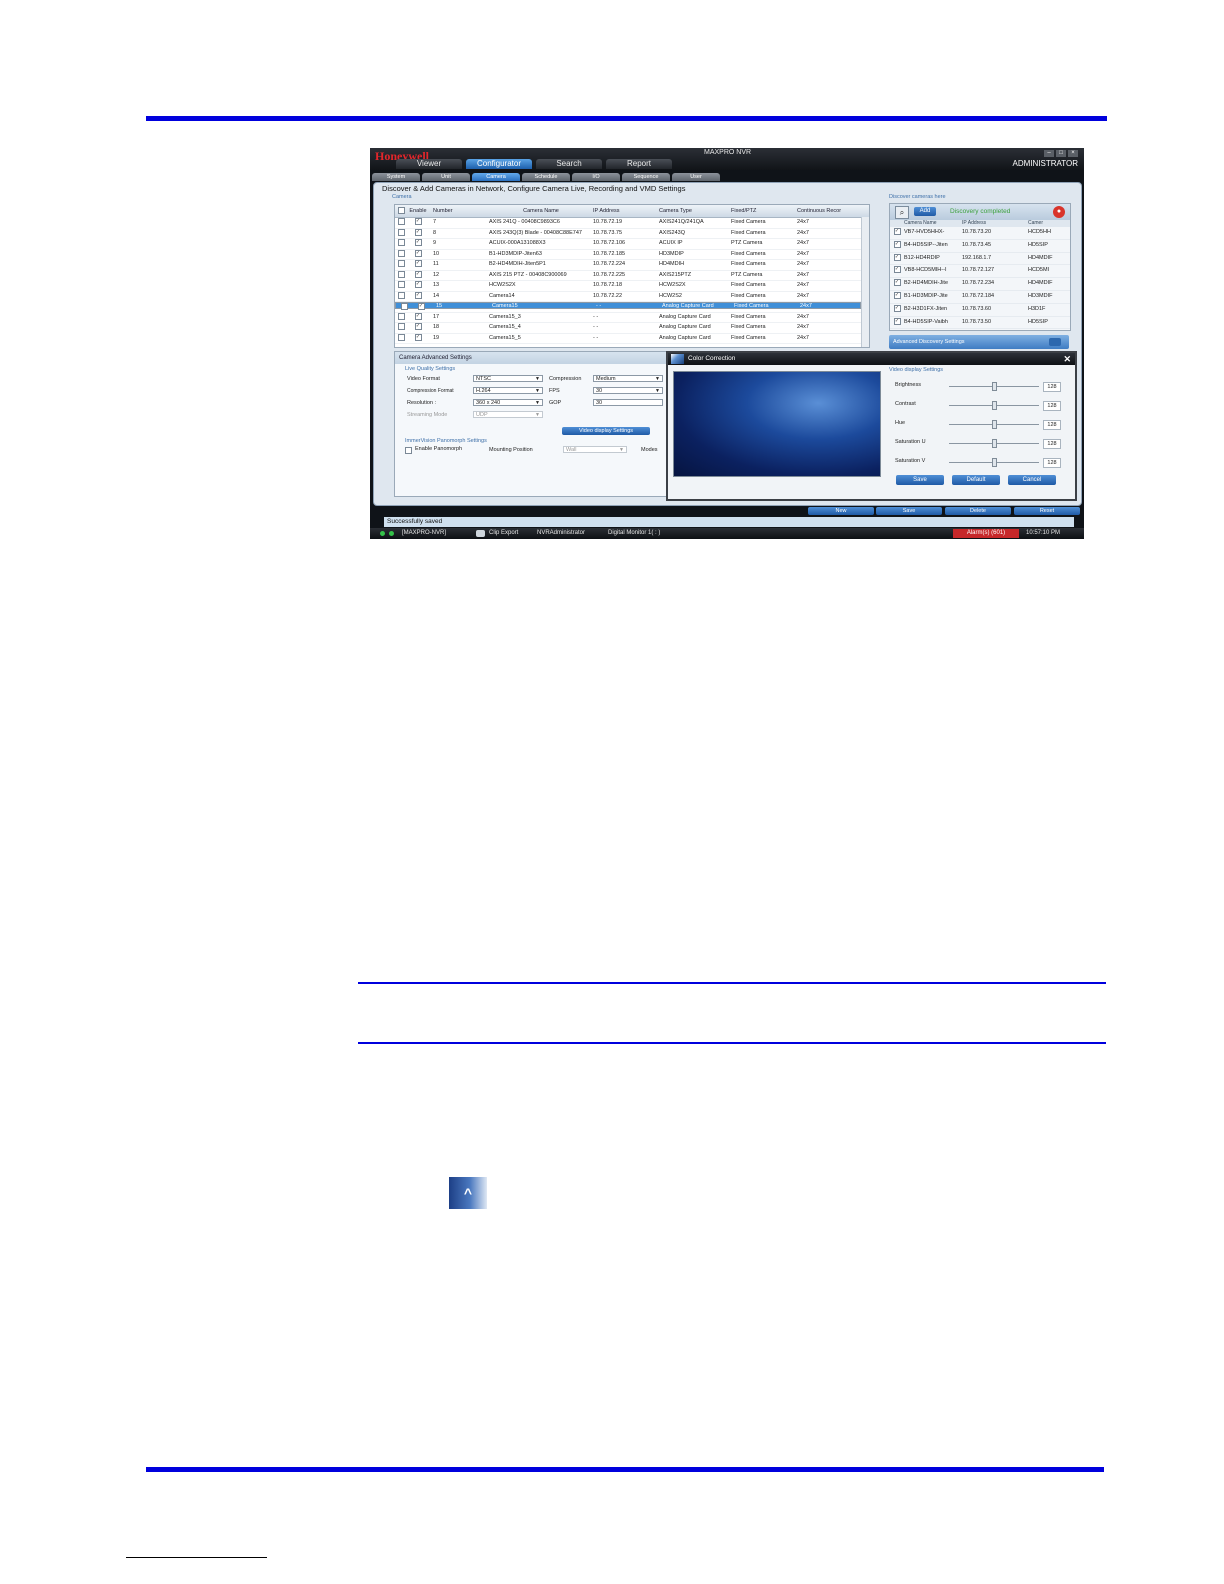 This screenshot has height=1584, width=1224. Describe the element at coordinates (978, 511) in the screenshot. I see `delete-button: Delete` at that location.